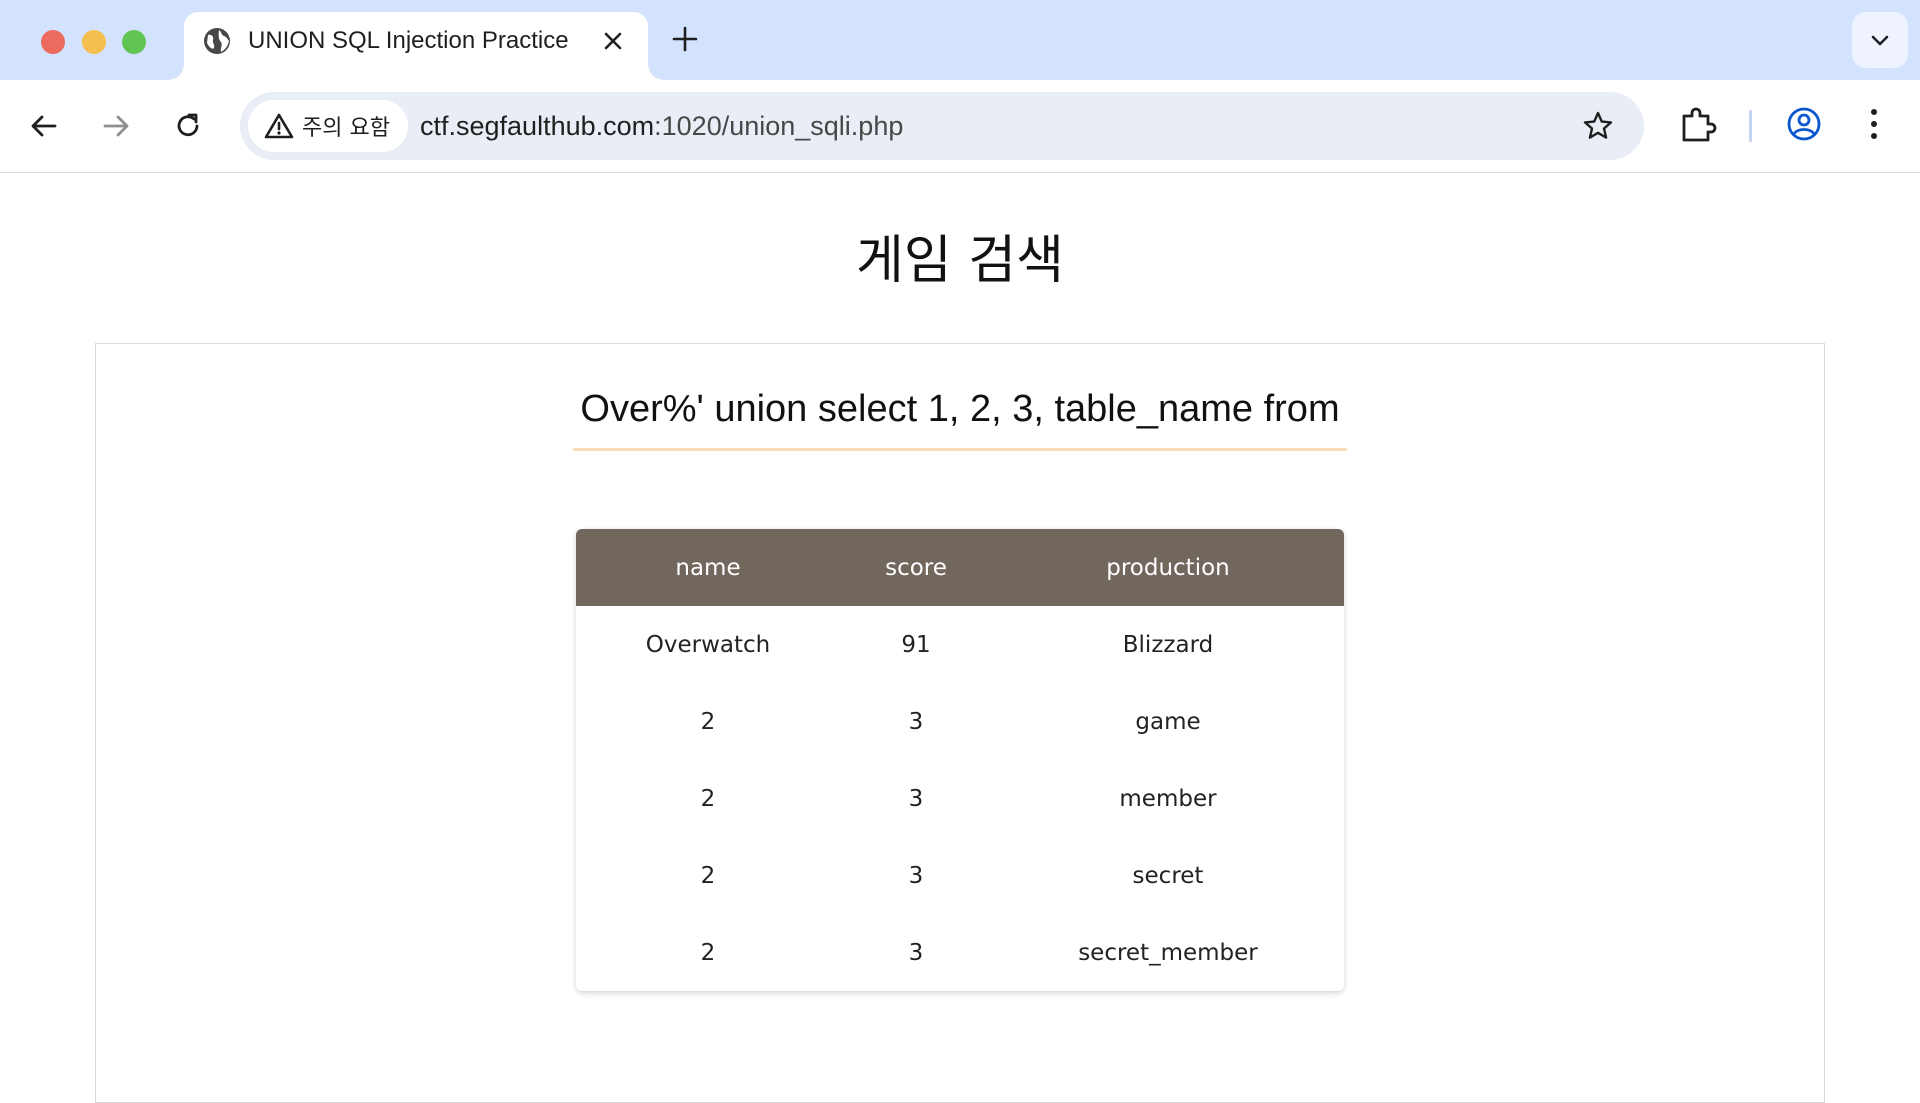 The width and height of the screenshot is (1920, 1103). I want to click on security-warning-label: 주의 요함, so click(346, 128).